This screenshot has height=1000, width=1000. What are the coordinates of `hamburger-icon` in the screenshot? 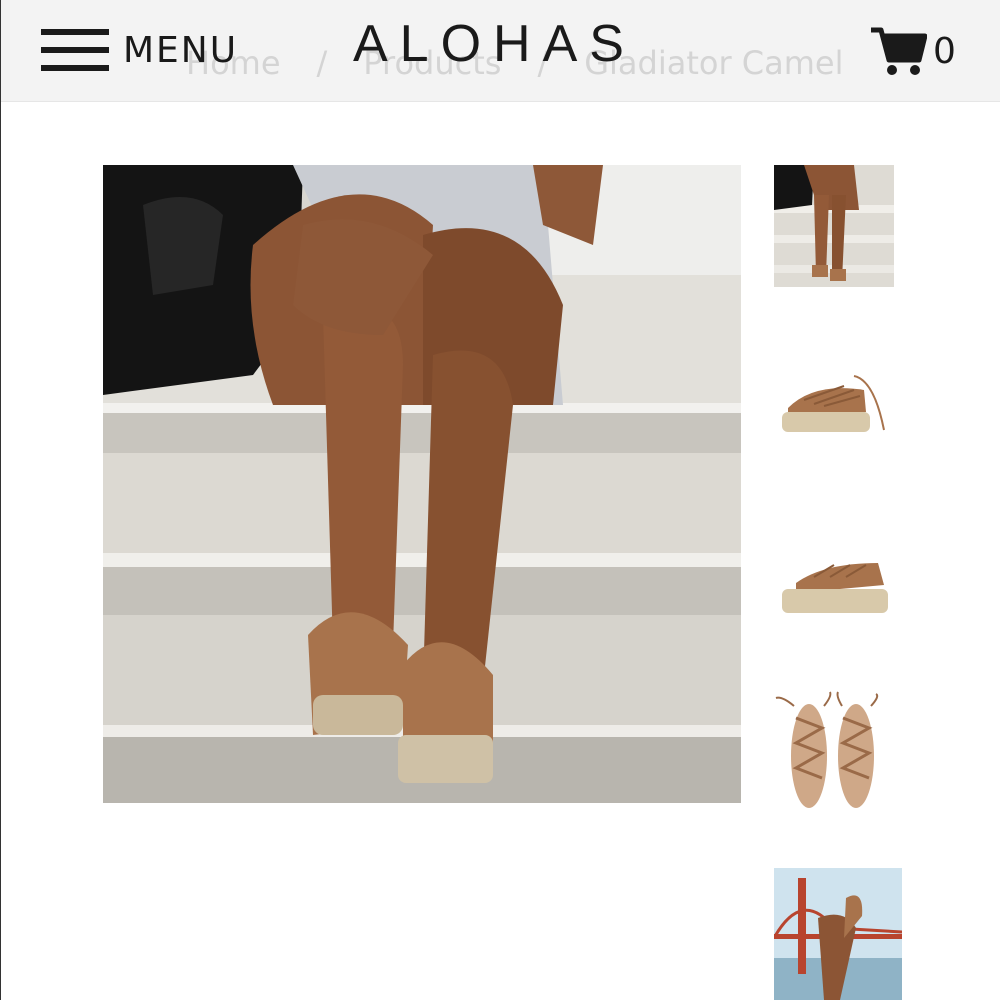 It's located at (75, 50).